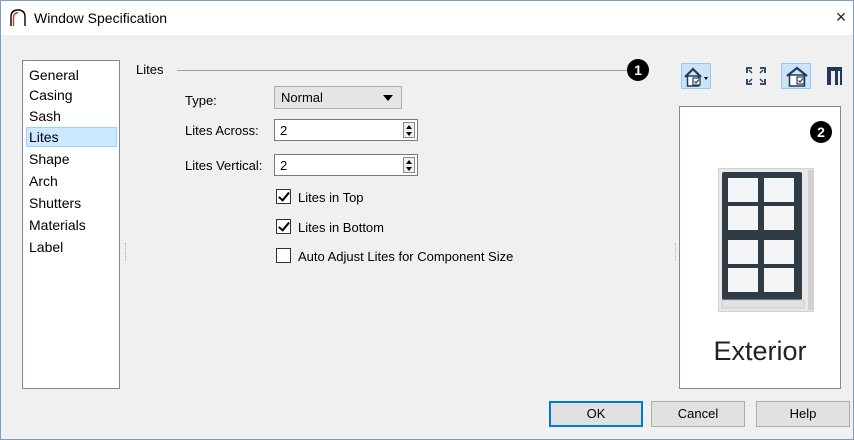 The height and width of the screenshot is (440, 854). Describe the element at coordinates (427, 18) in the screenshot. I see `title-bar: Window Specification ×` at that location.